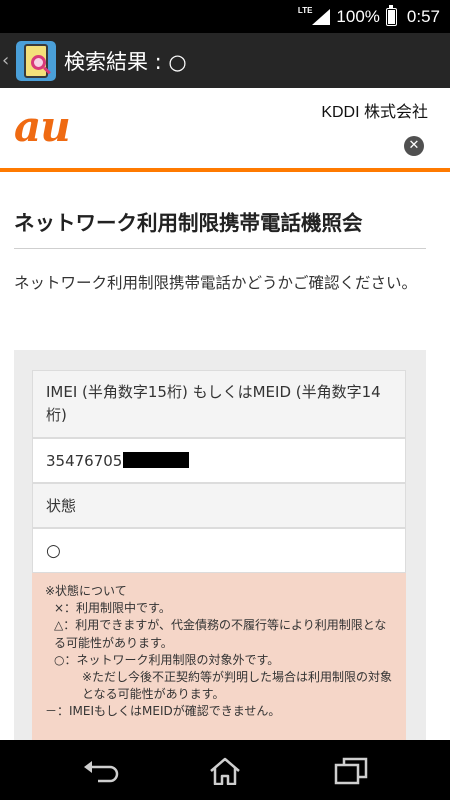  I want to click on back-icon, so click(102, 771).